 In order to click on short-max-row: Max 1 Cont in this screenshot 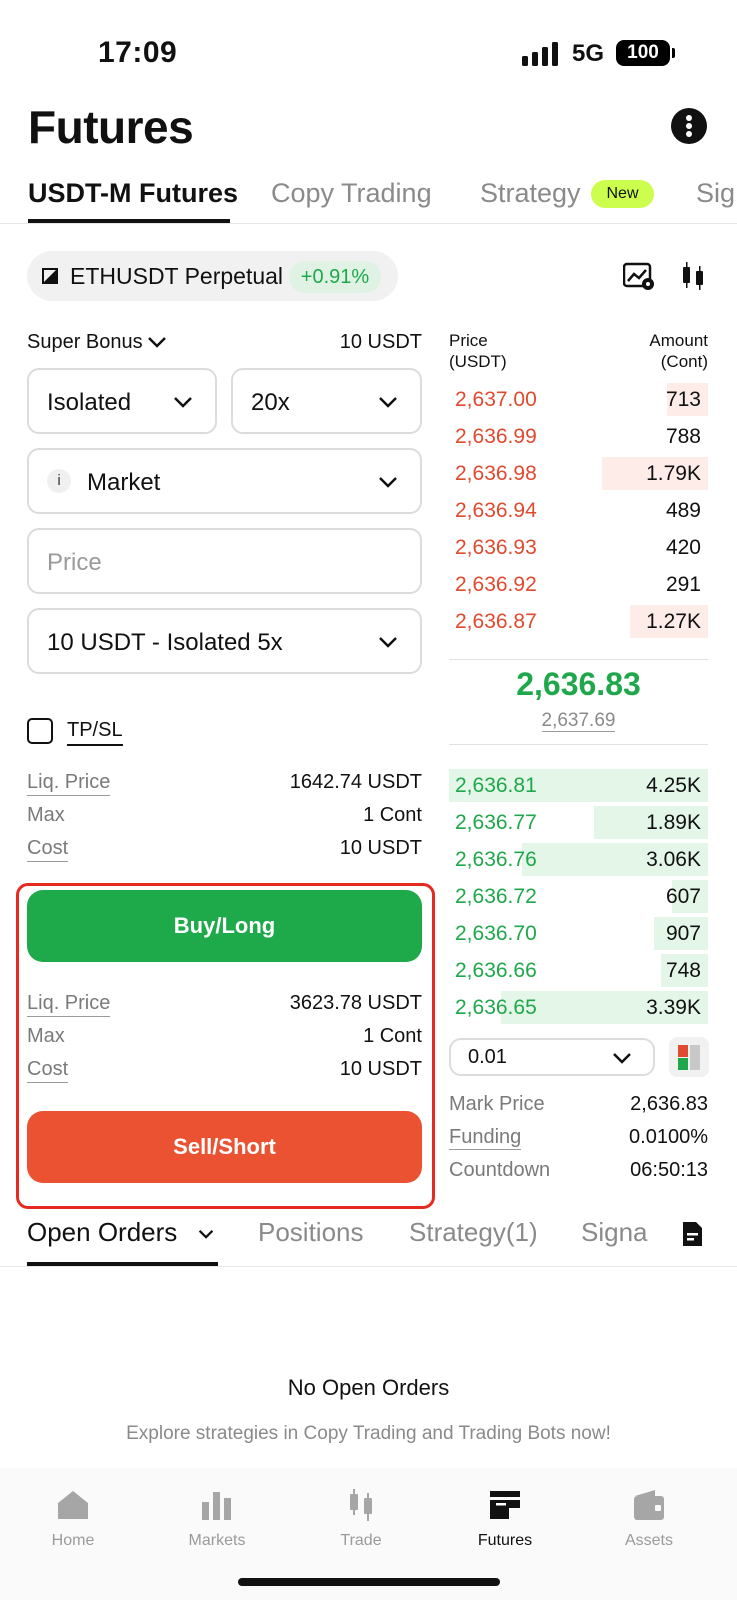, I will do `click(224, 1039)`.